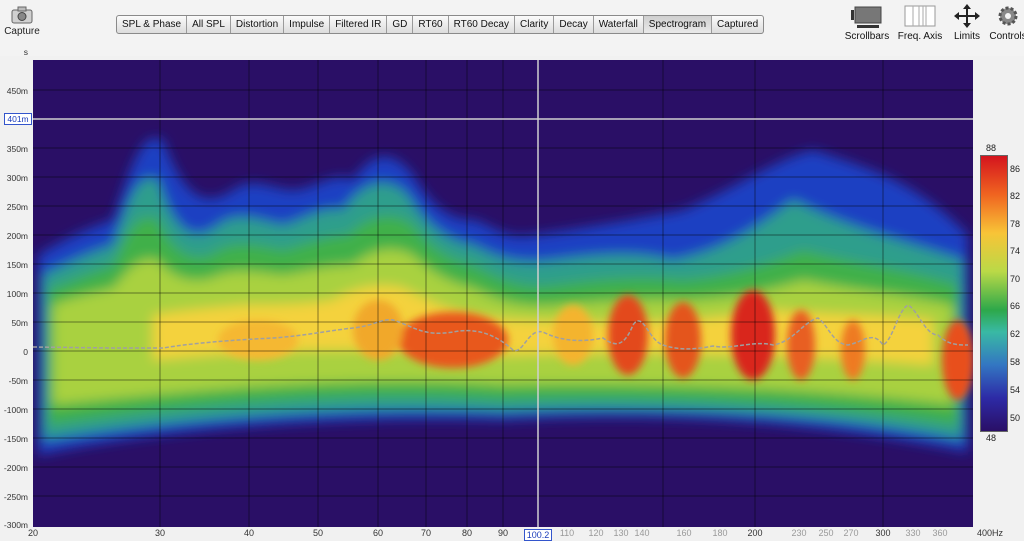 Image resolution: width=1024 pixels, height=541 pixels. What do you see at coordinates (1008, 16) in the screenshot?
I see `gear-icon` at bounding box center [1008, 16].